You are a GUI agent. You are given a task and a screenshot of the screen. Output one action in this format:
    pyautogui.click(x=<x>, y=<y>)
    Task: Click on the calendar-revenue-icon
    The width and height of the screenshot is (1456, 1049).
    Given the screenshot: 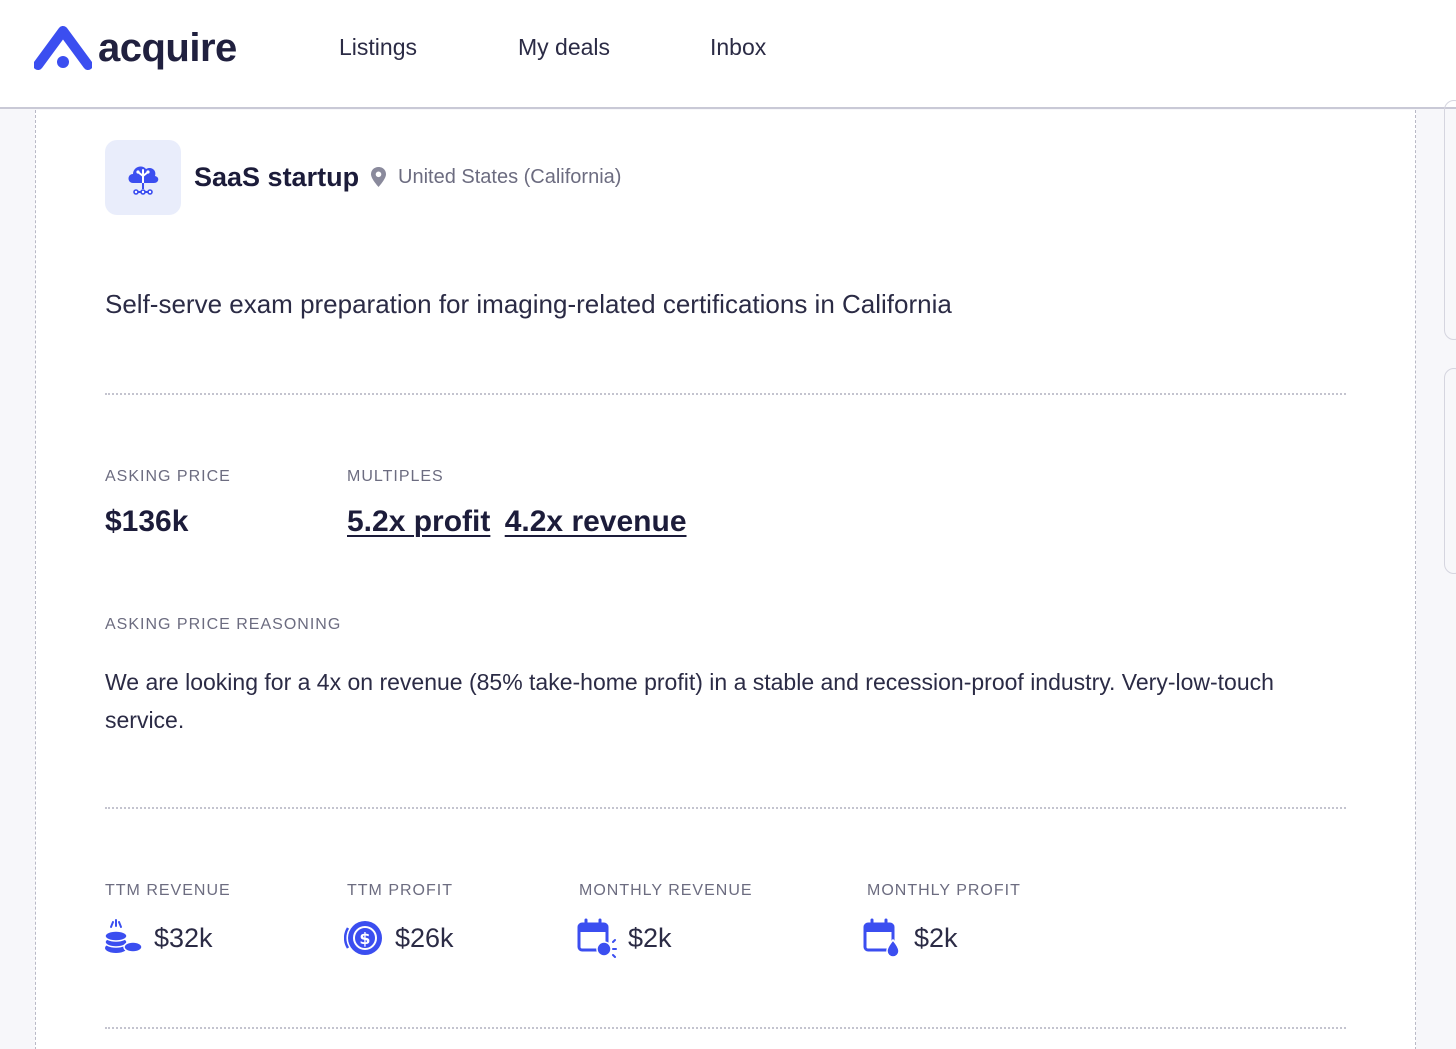 What is the action you would take?
    pyautogui.click(x=597, y=938)
    